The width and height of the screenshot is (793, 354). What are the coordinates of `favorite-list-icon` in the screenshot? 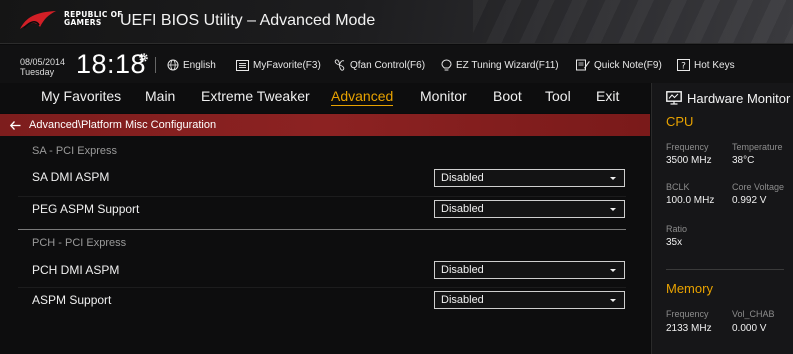 It's located at (242, 65).